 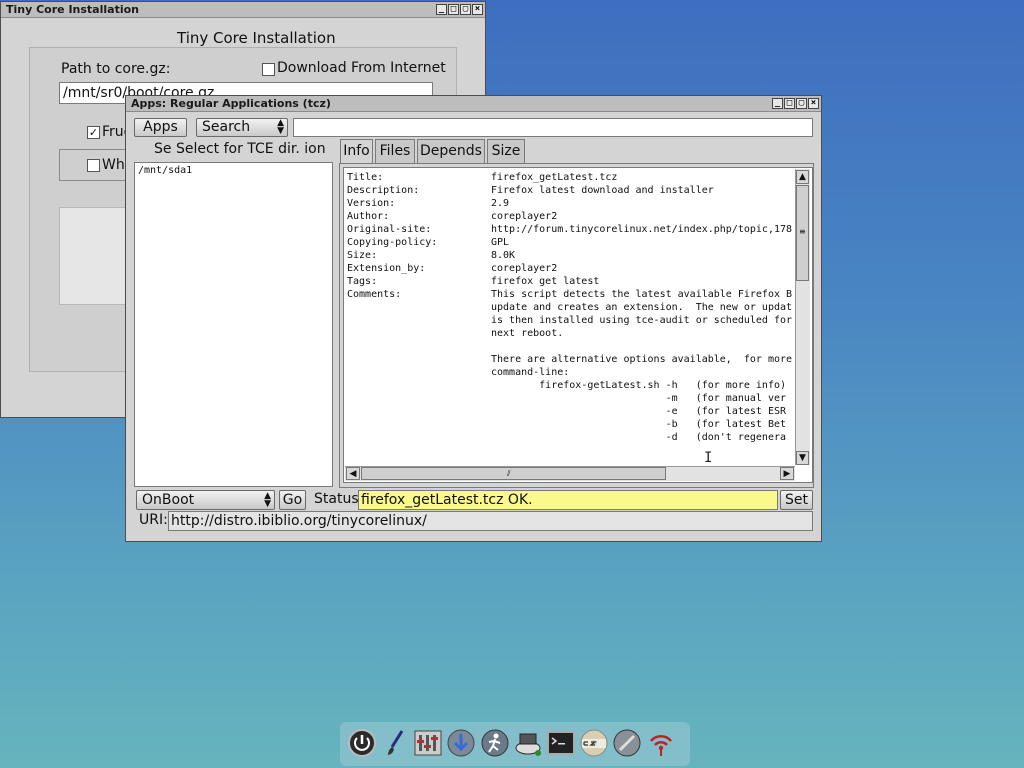 What do you see at coordinates (395, 743) in the screenshot?
I see `paintbrush-icon` at bounding box center [395, 743].